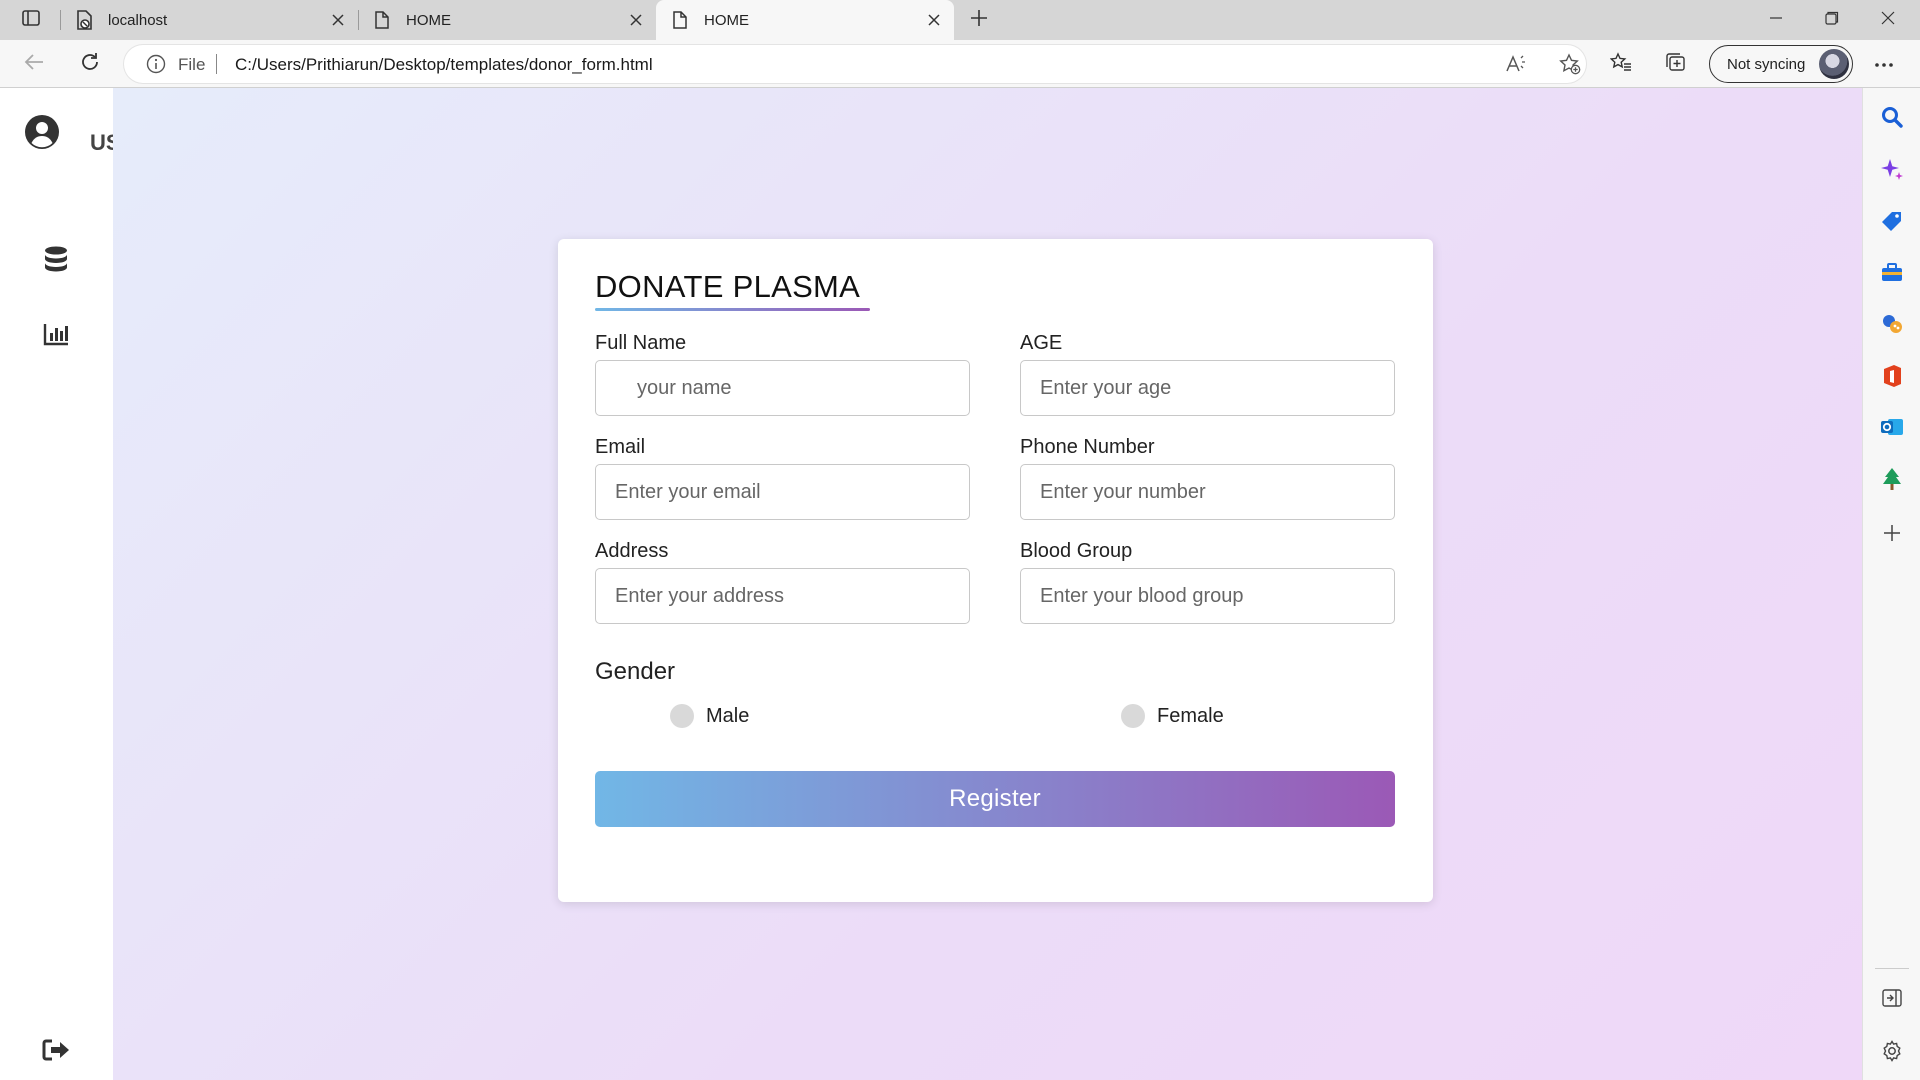  Describe the element at coordinates (1041, 343) in the screenshot. I see `age-label: AGE` at that location.